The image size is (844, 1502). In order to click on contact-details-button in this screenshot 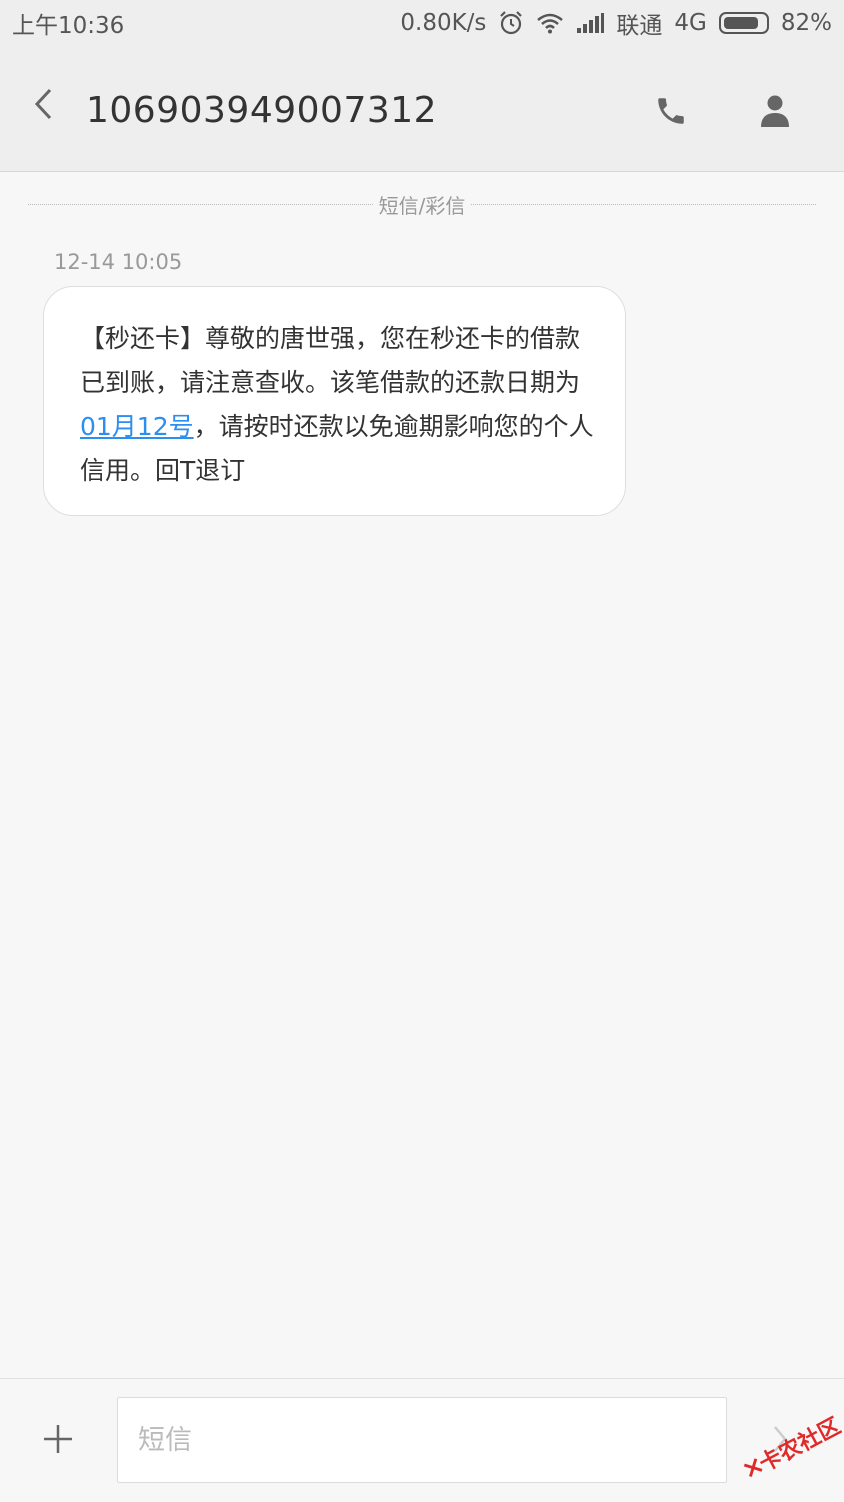, I will do `click(775, 113)`.